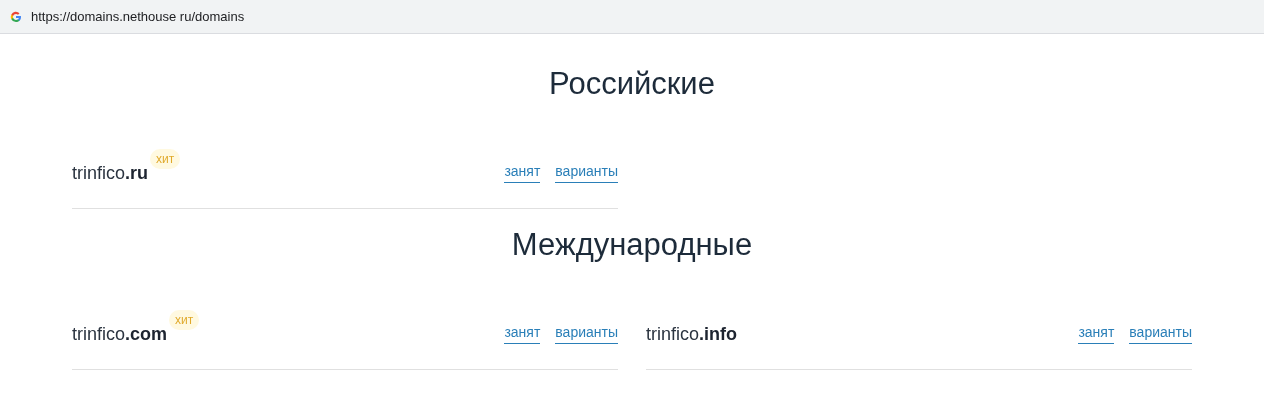  What do you see at coordinates (16, 16) in the screenshot?
I see `google-icon` at bounding box center [16, 16].